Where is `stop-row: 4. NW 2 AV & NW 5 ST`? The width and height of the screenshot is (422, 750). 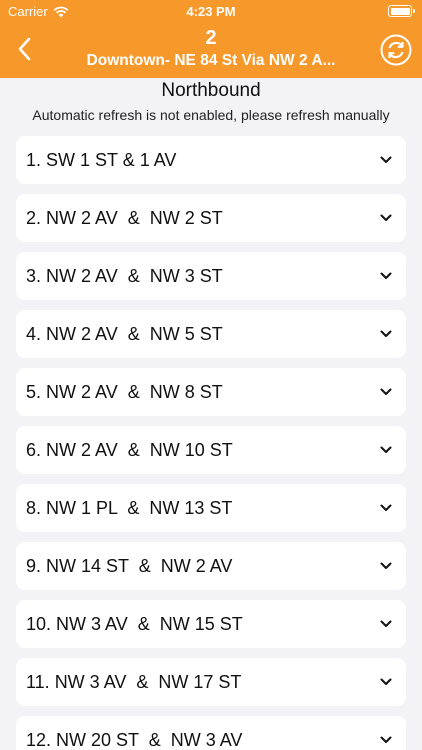 stop-row: 4. NW 2 AV & NW 5 ST is located at coordinates (211, 334).